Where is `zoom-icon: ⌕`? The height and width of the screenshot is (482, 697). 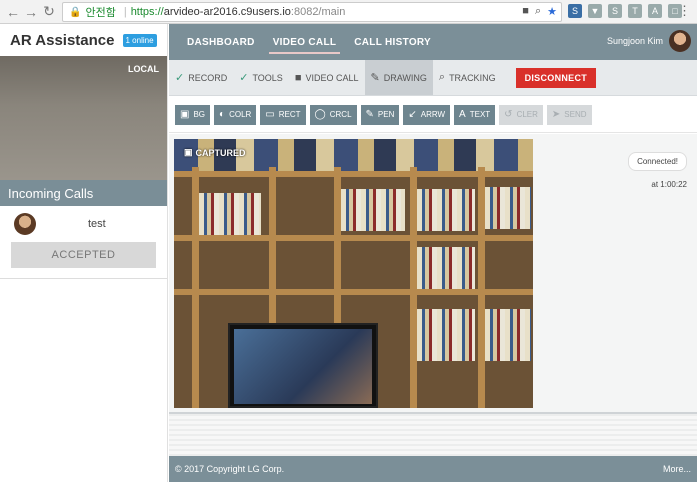 zoom-icon: ⌕ is located at coordinates (538, 11).